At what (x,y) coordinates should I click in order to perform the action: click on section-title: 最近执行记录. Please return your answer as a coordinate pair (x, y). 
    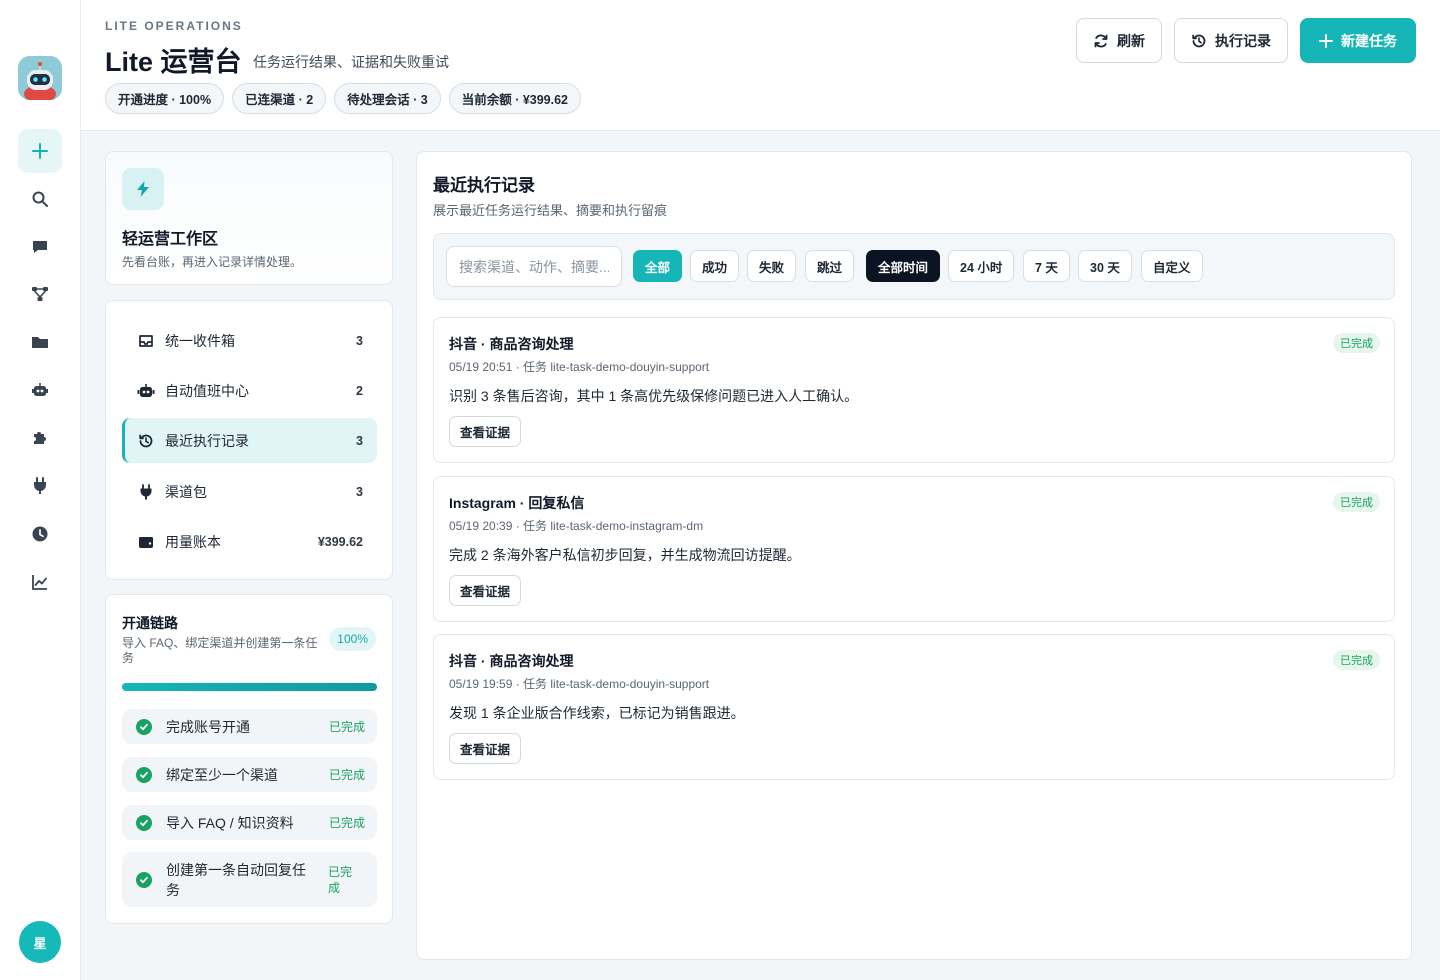
    Looking at the image, I should click on (484, 185).